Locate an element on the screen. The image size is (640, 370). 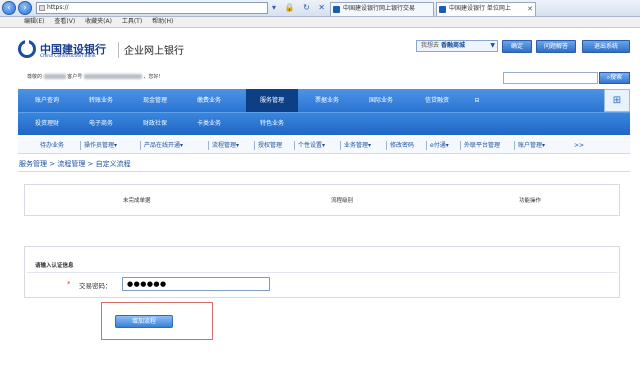
back-icon: ‹ is located at coordinates (9, 8).